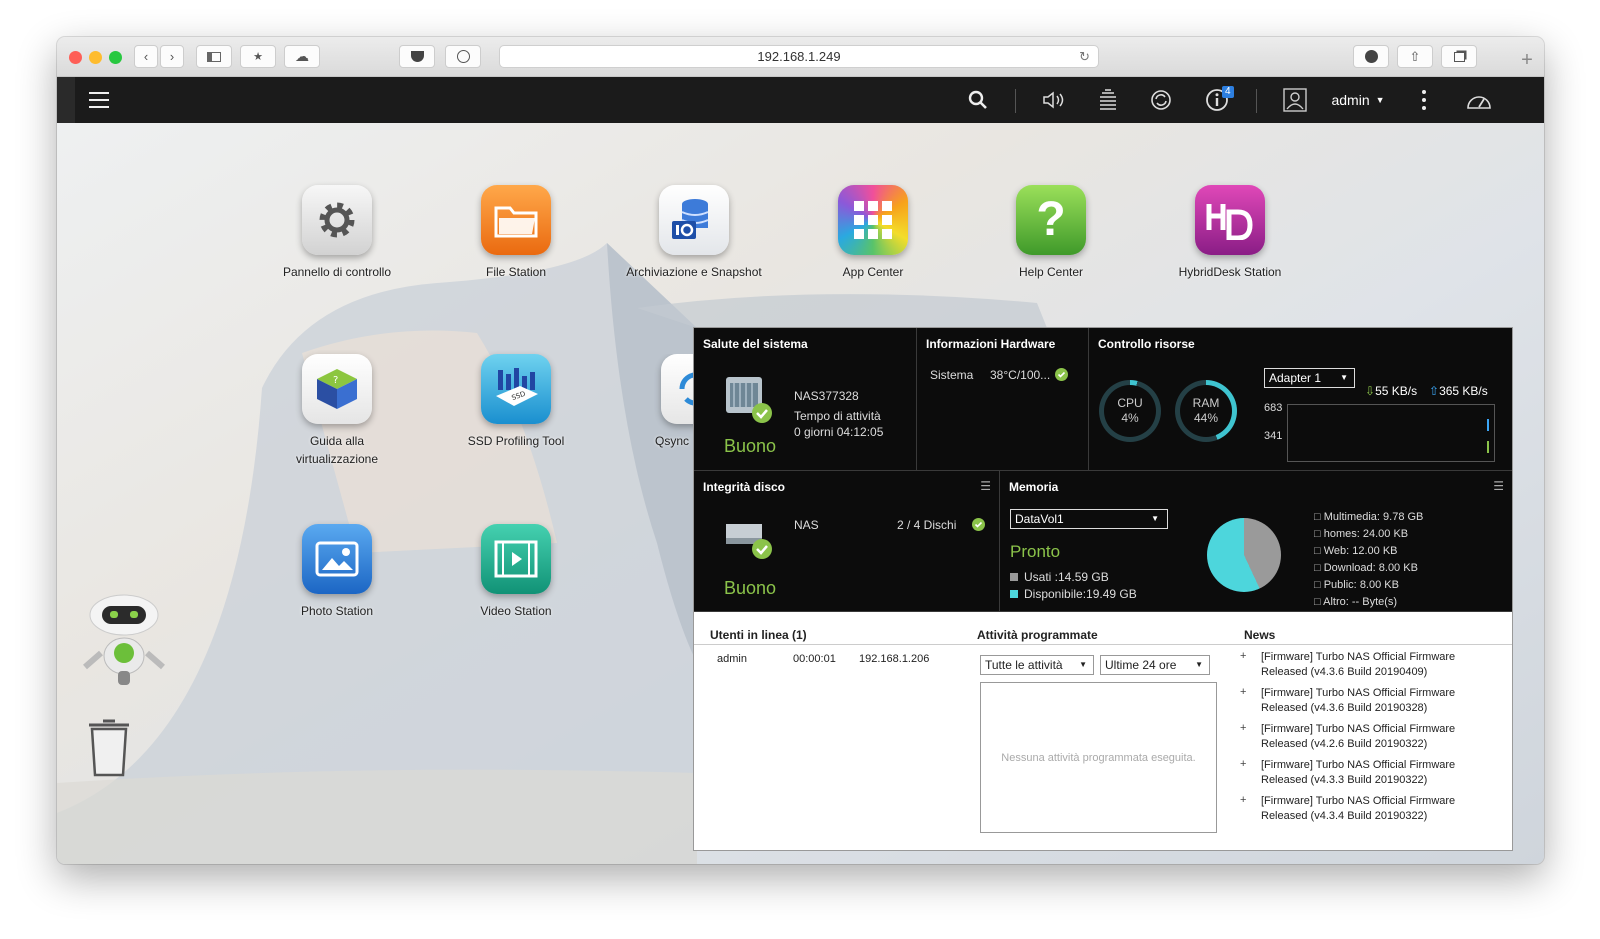  I want to click on folder-item: □ Download: 8.00 KB, so click(1366, 568).